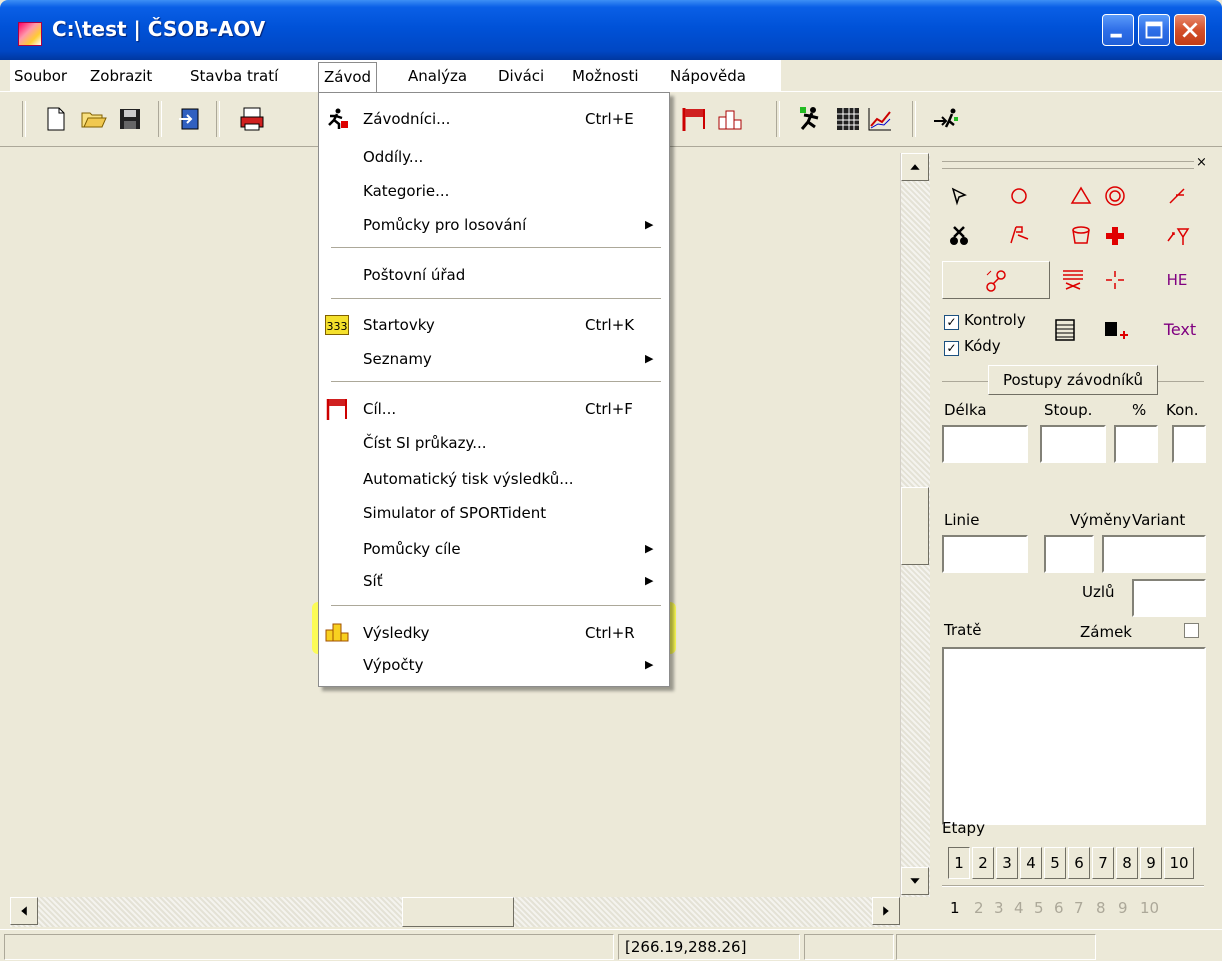  What do you see at coordinates (494, 549) in the screenshot?
I see `menu-item-pomucky-cile: Pomůcky cíle ▶` at bounding box center [494, 549].